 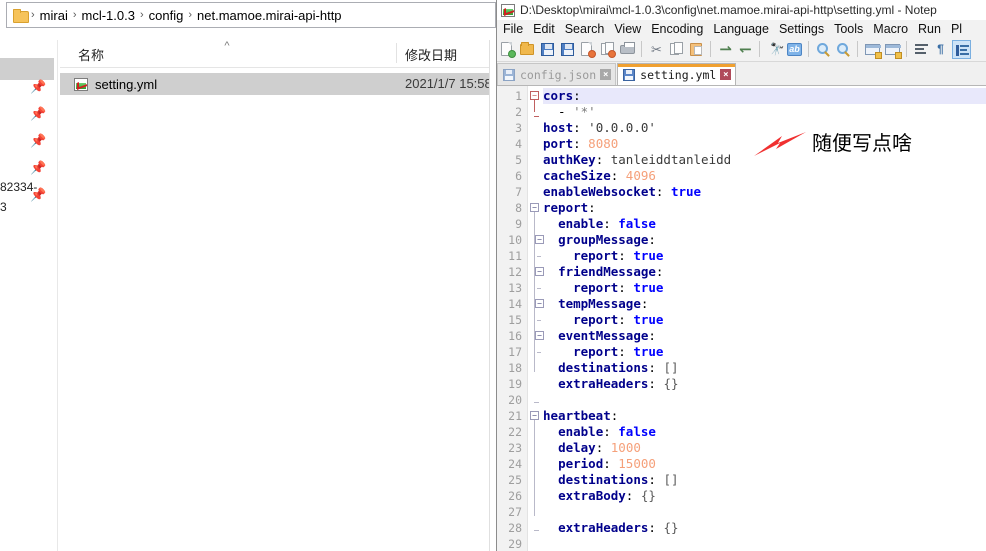 I want to click on menu-item-encoding: Encoding, so click(x=677, y=29).